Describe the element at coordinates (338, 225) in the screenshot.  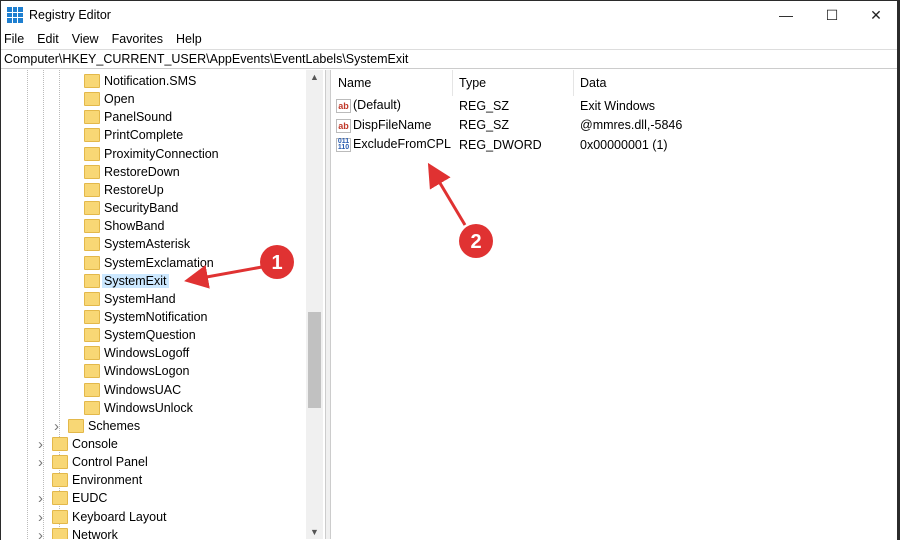
I see `annotation-layer: 1 2` at that location.